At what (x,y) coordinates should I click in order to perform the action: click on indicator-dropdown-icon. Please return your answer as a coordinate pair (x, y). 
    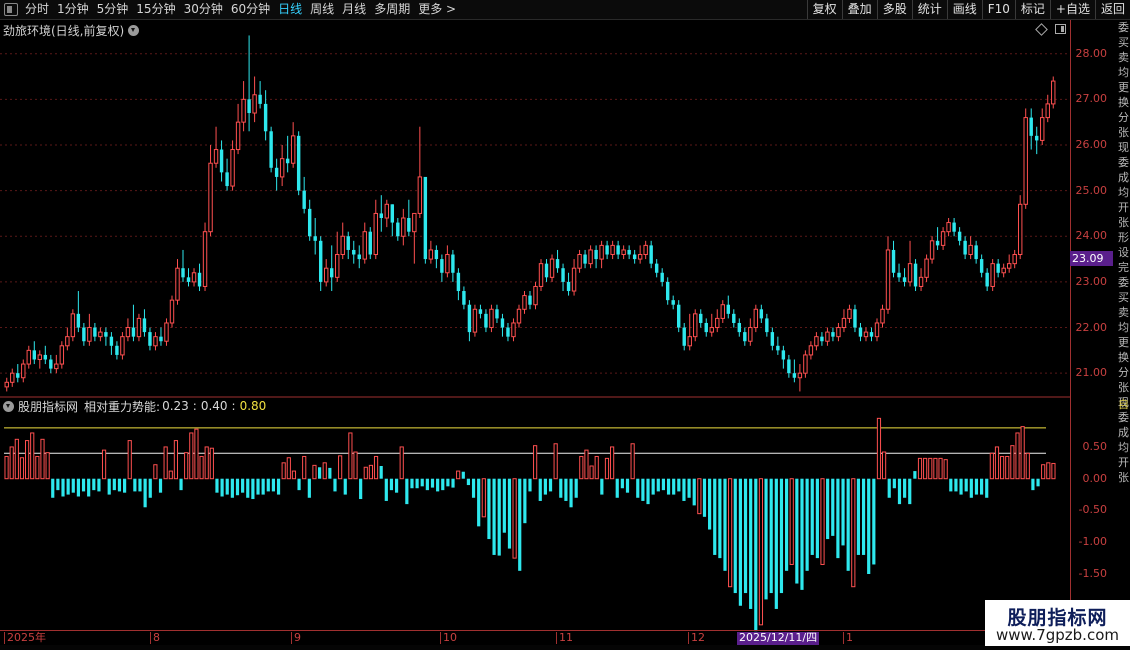
    Looking at the image, I should click on (8, 406).